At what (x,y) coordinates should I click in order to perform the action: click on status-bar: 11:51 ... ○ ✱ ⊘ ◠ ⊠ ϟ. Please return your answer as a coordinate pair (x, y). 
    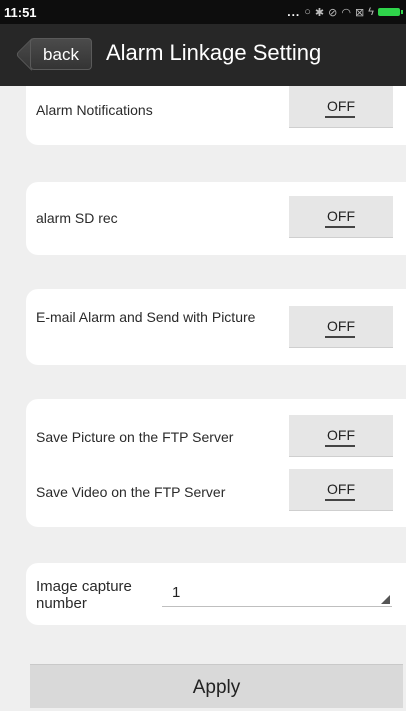
    Looking at the image, I should click on (203, 12).